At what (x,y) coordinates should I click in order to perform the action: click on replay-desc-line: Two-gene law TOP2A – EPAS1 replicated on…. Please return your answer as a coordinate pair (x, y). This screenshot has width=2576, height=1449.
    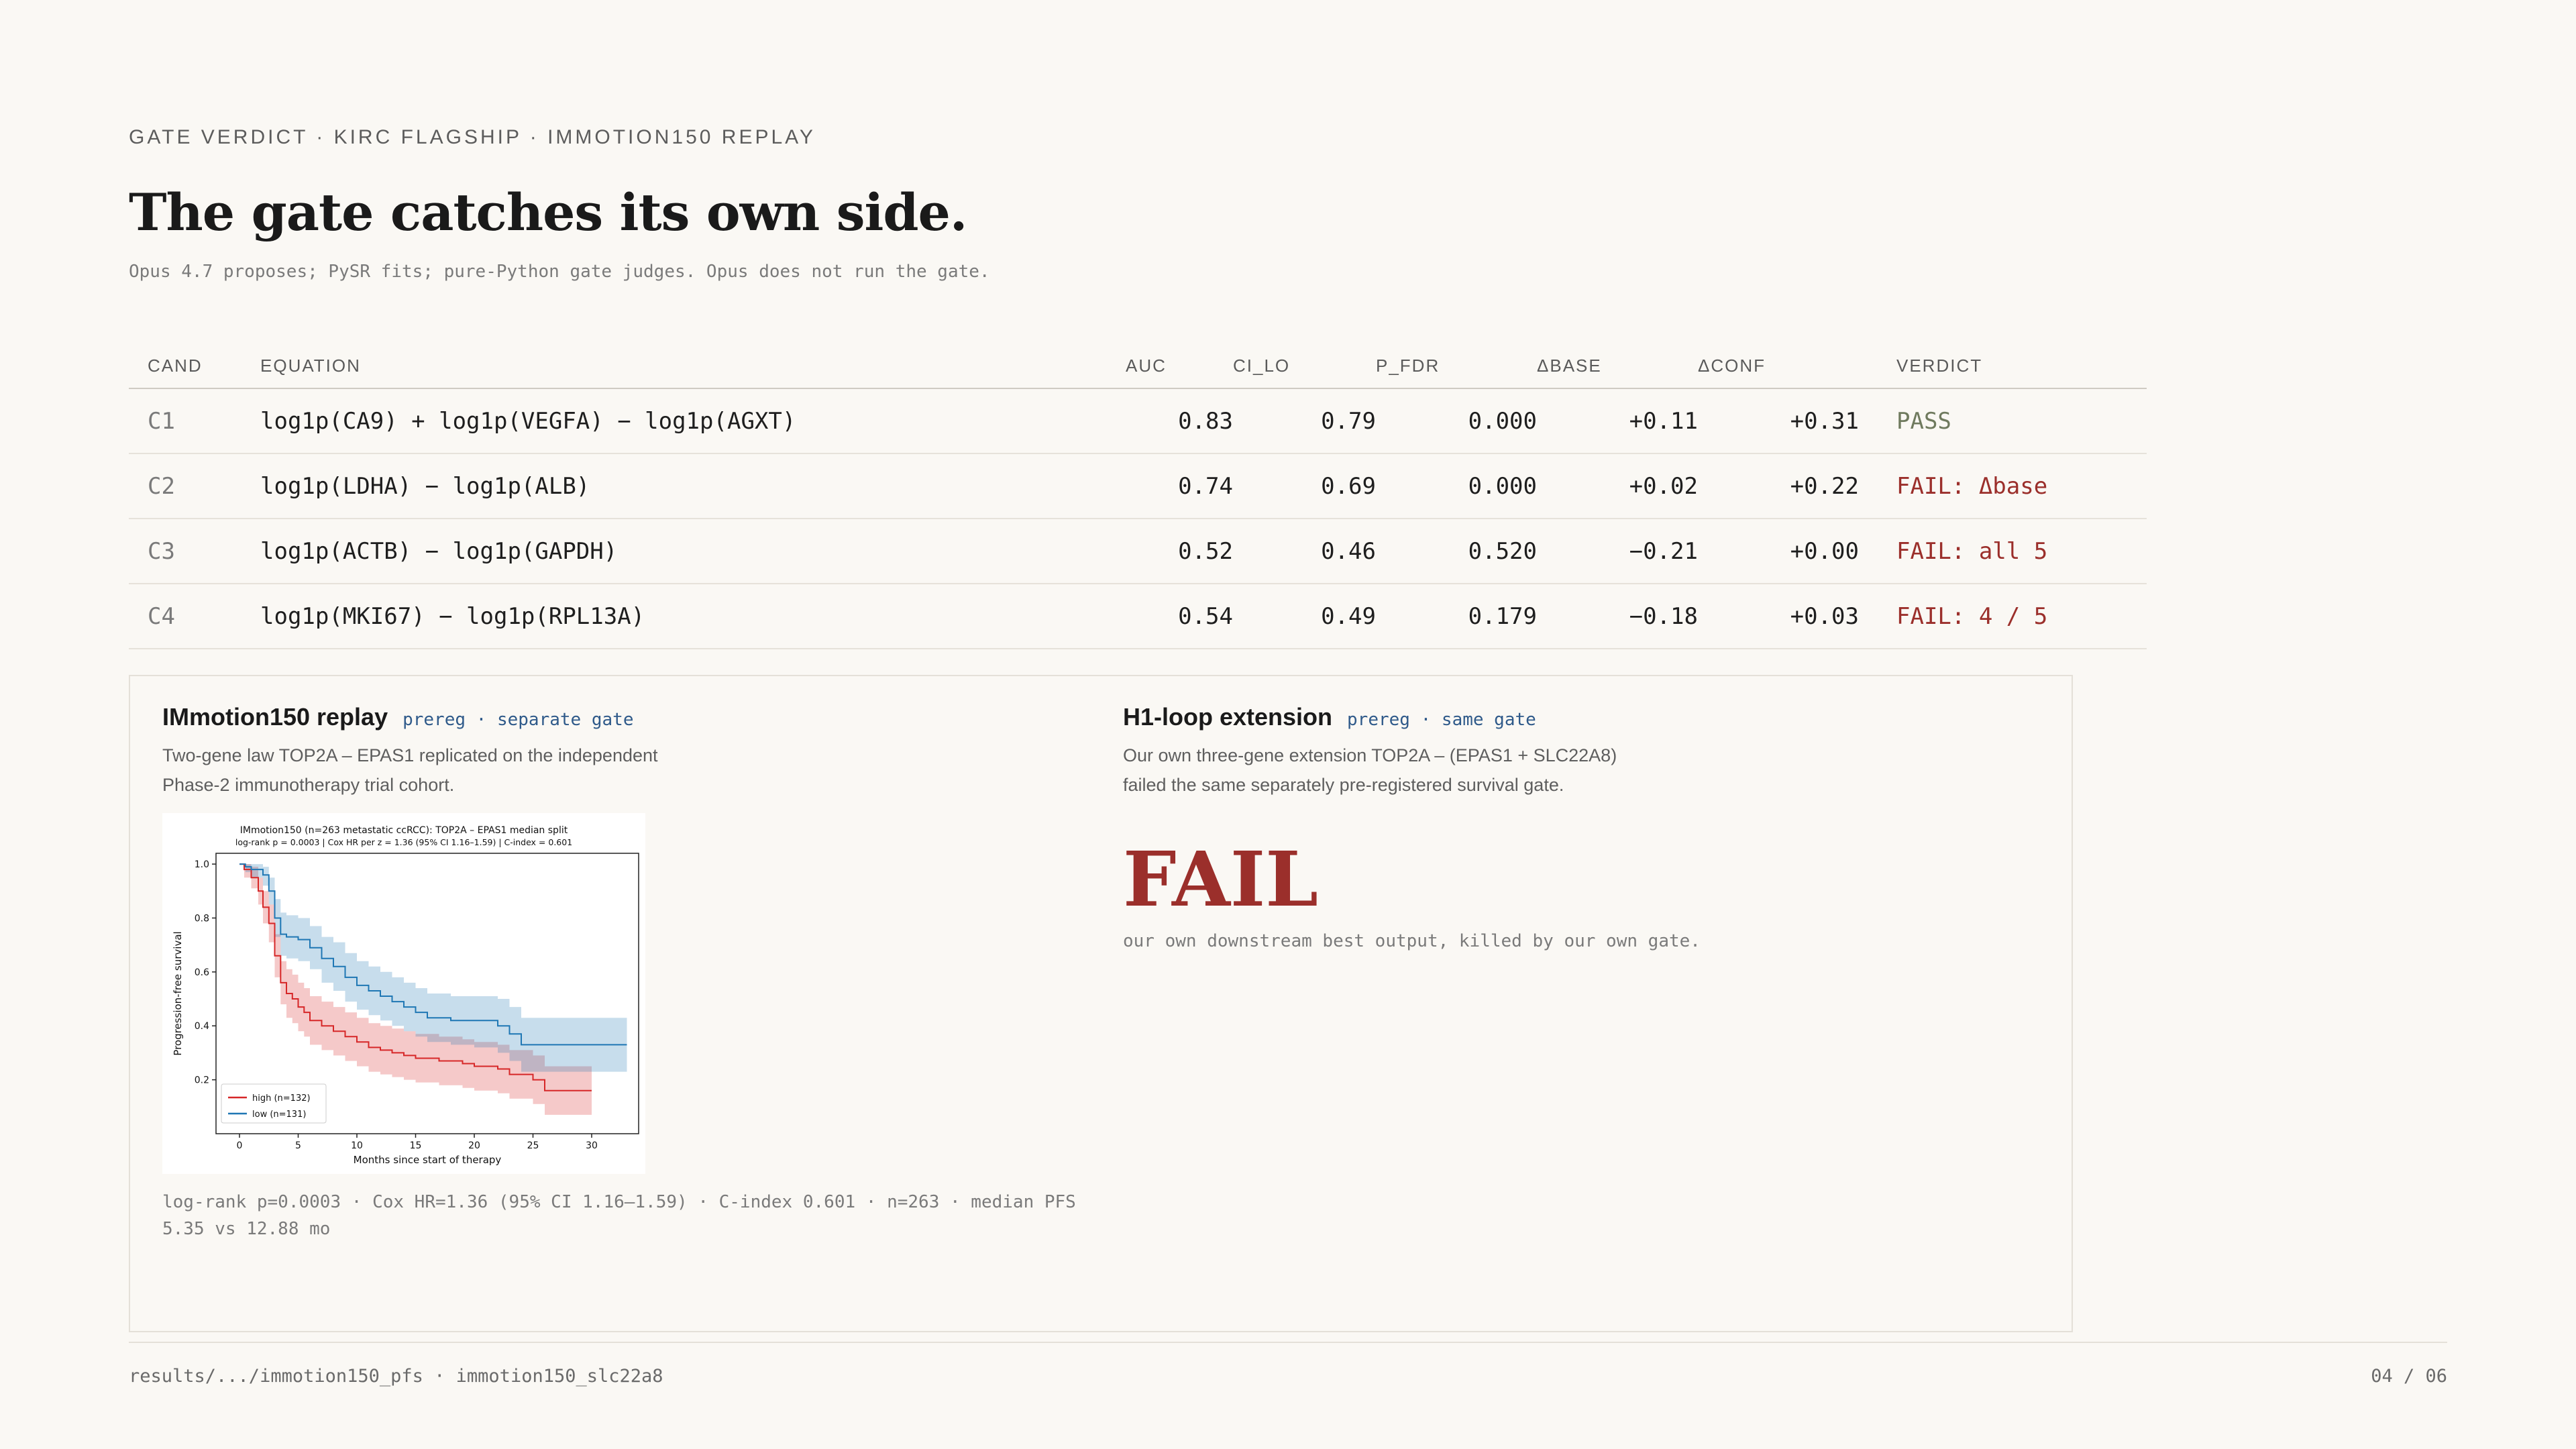
    Looking at the image, I should click on (410, 755).